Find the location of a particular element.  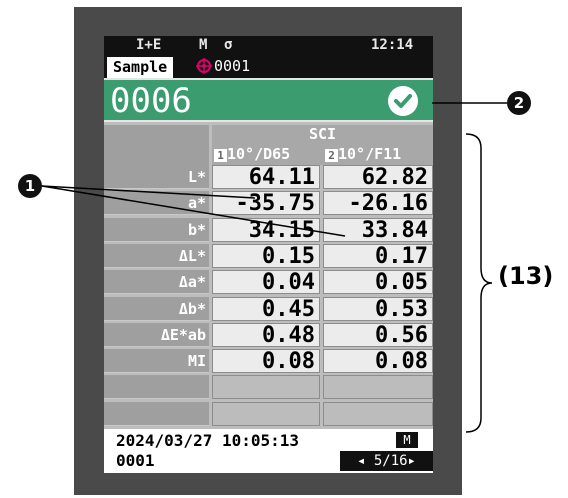

callout-1-marker: 1 is located at coordinates (30, 186).